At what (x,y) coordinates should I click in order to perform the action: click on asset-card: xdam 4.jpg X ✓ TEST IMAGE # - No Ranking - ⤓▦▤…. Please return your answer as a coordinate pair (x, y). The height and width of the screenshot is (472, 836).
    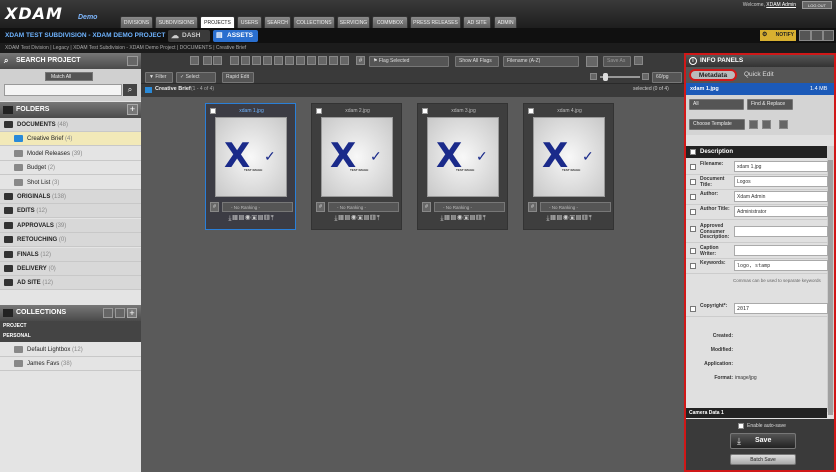
    Looking at the image, I should click on (568, 166).